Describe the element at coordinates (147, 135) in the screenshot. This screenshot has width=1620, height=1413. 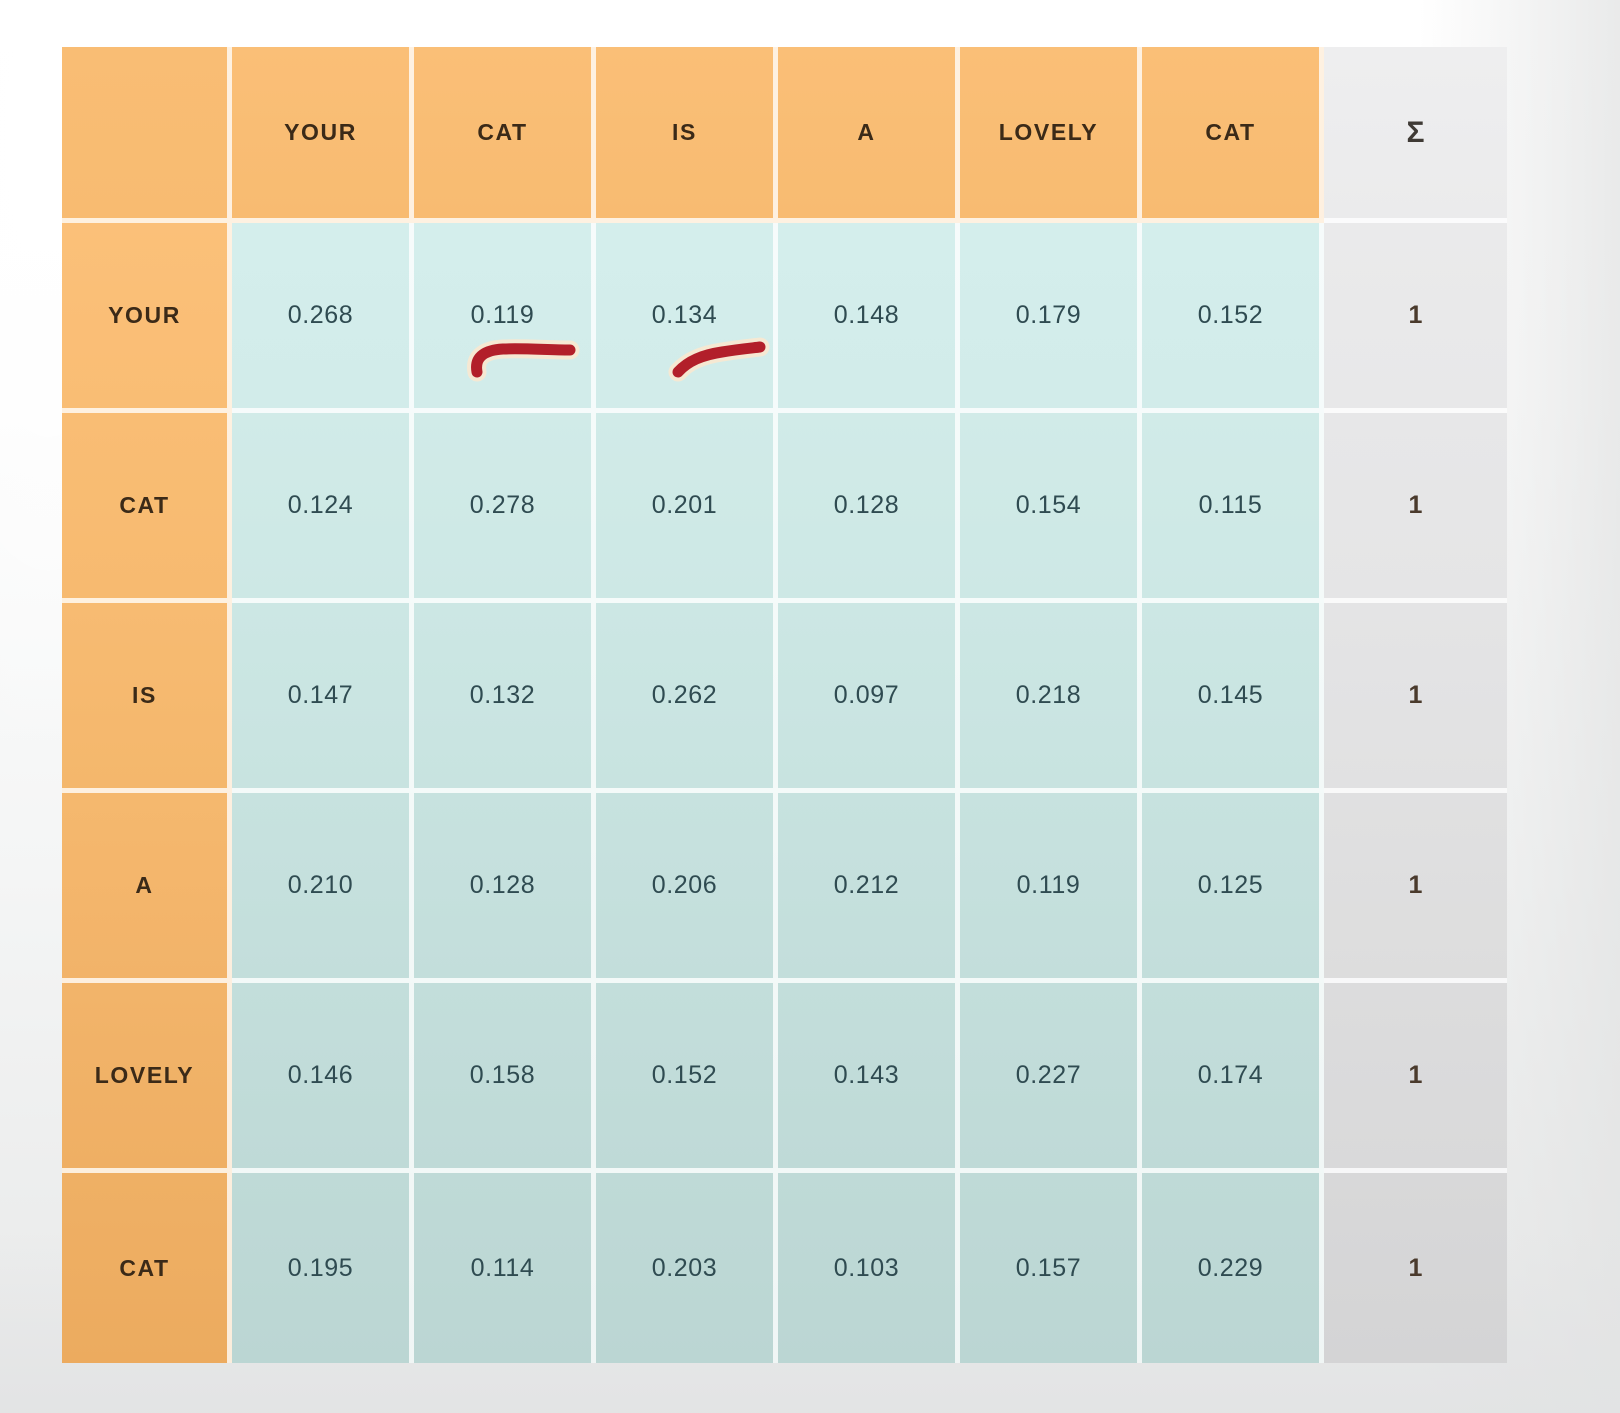
I see `matrix-corner-cell` at that location.